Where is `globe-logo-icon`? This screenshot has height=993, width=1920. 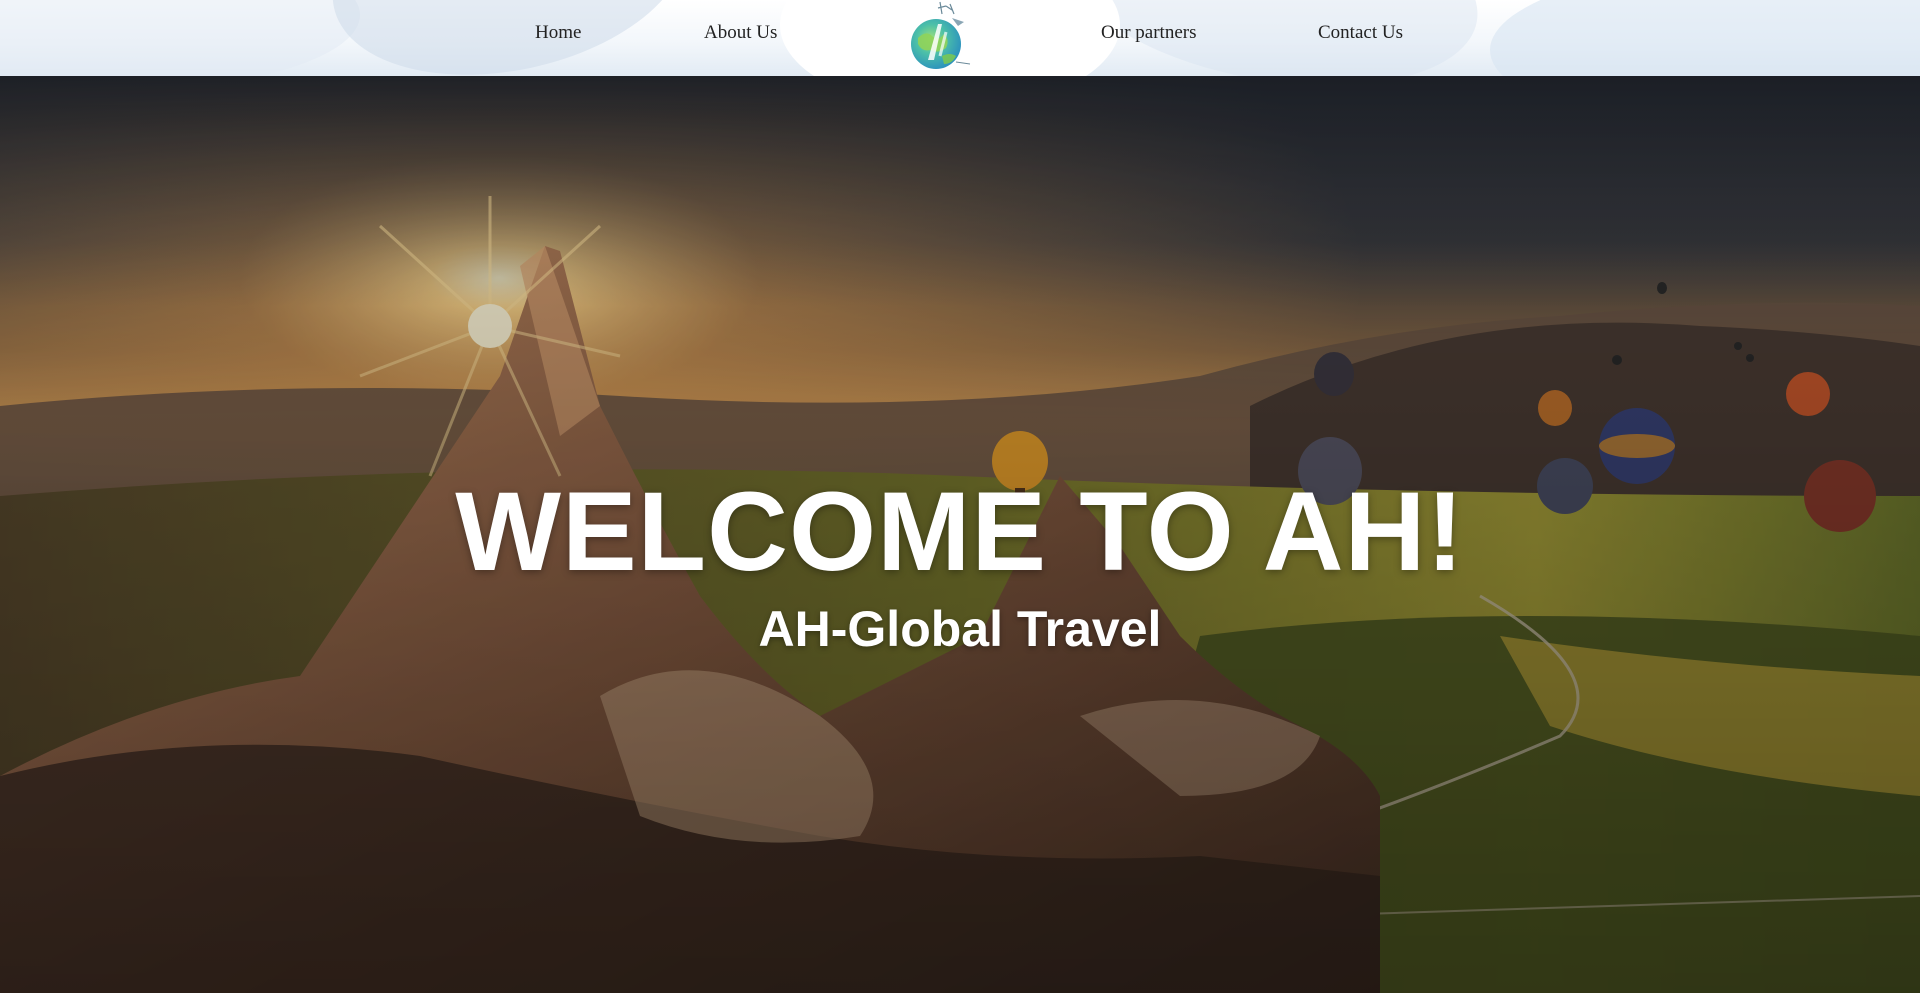 globe-logo-icon is located at coordinates (938, 36).